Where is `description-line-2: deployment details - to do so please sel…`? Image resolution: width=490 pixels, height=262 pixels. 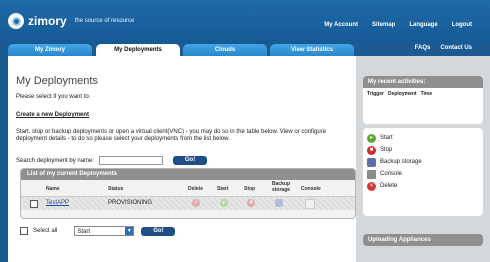 description-line-2: deployment details - to do so please sel… is located at coordinates (123, 139).